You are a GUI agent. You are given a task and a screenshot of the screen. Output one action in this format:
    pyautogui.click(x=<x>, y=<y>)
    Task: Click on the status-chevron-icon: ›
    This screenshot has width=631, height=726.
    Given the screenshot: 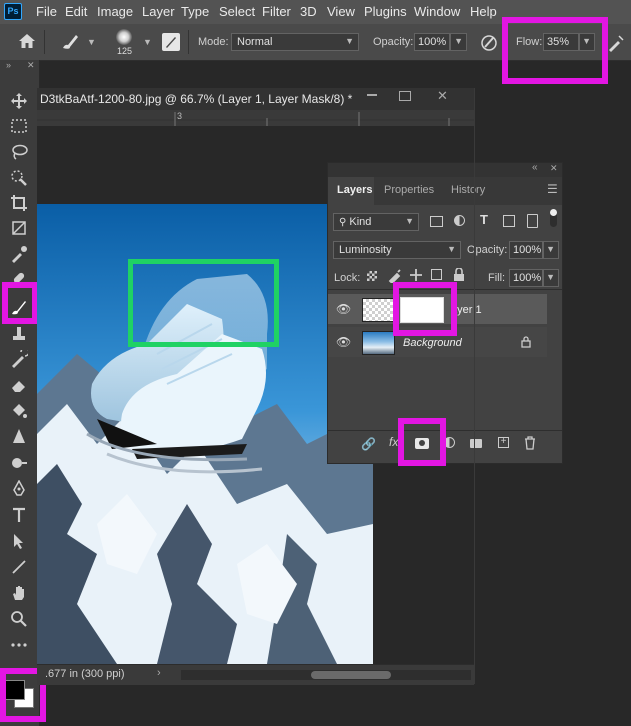 What is the action you would take?
    pyautogui.click(x=159, y=673)
    